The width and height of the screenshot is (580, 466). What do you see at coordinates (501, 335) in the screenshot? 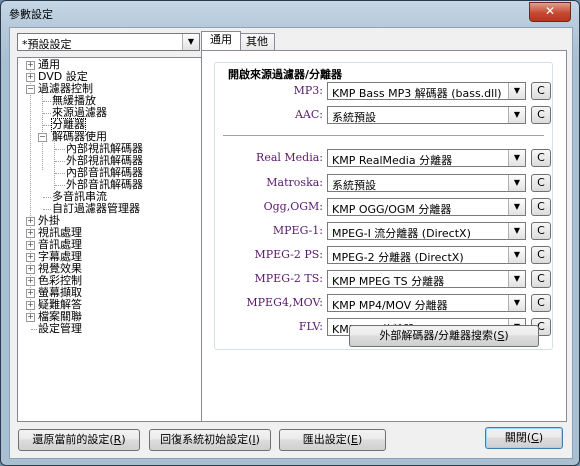
I see `search-button-hotkey: S` at bounding box center [501, 335].